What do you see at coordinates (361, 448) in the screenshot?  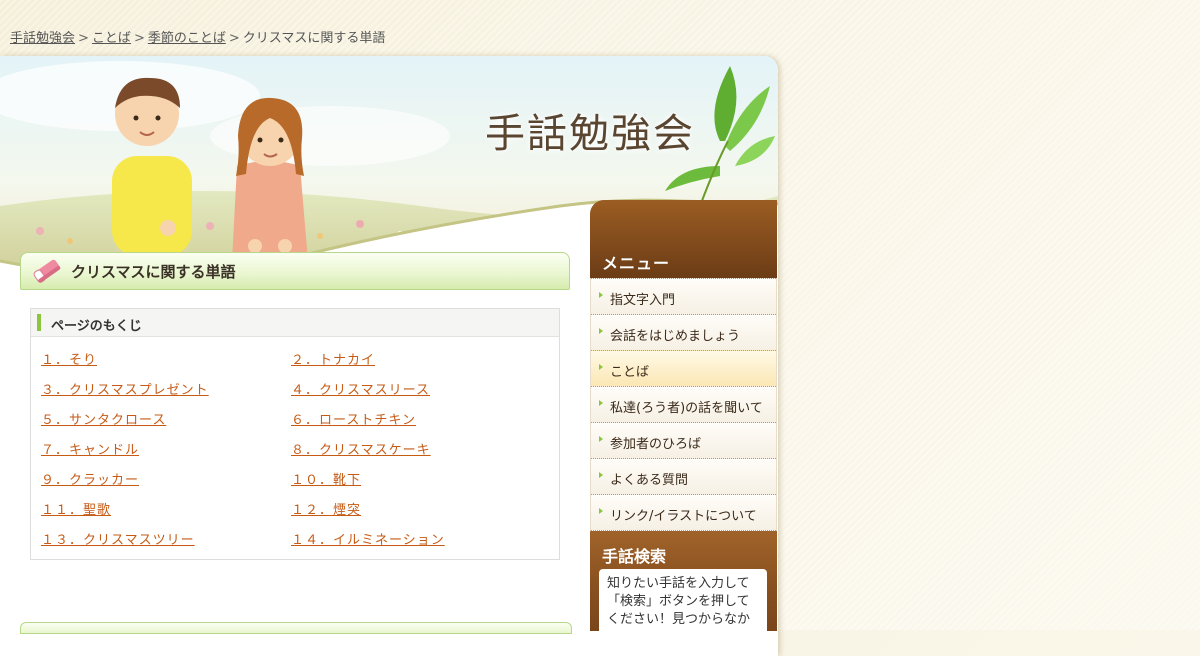 I see `toc-link: ８．クリスマスケーキ` at bounding box center [361, 448].